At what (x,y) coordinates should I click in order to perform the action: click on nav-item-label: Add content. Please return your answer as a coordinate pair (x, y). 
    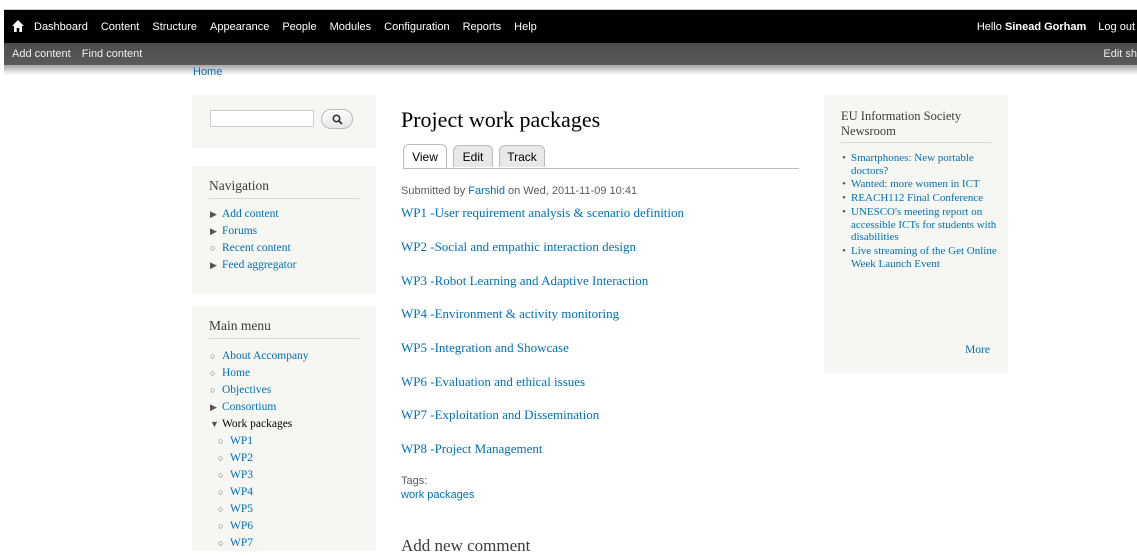
    Looking at the image, I should click on (250, 214).